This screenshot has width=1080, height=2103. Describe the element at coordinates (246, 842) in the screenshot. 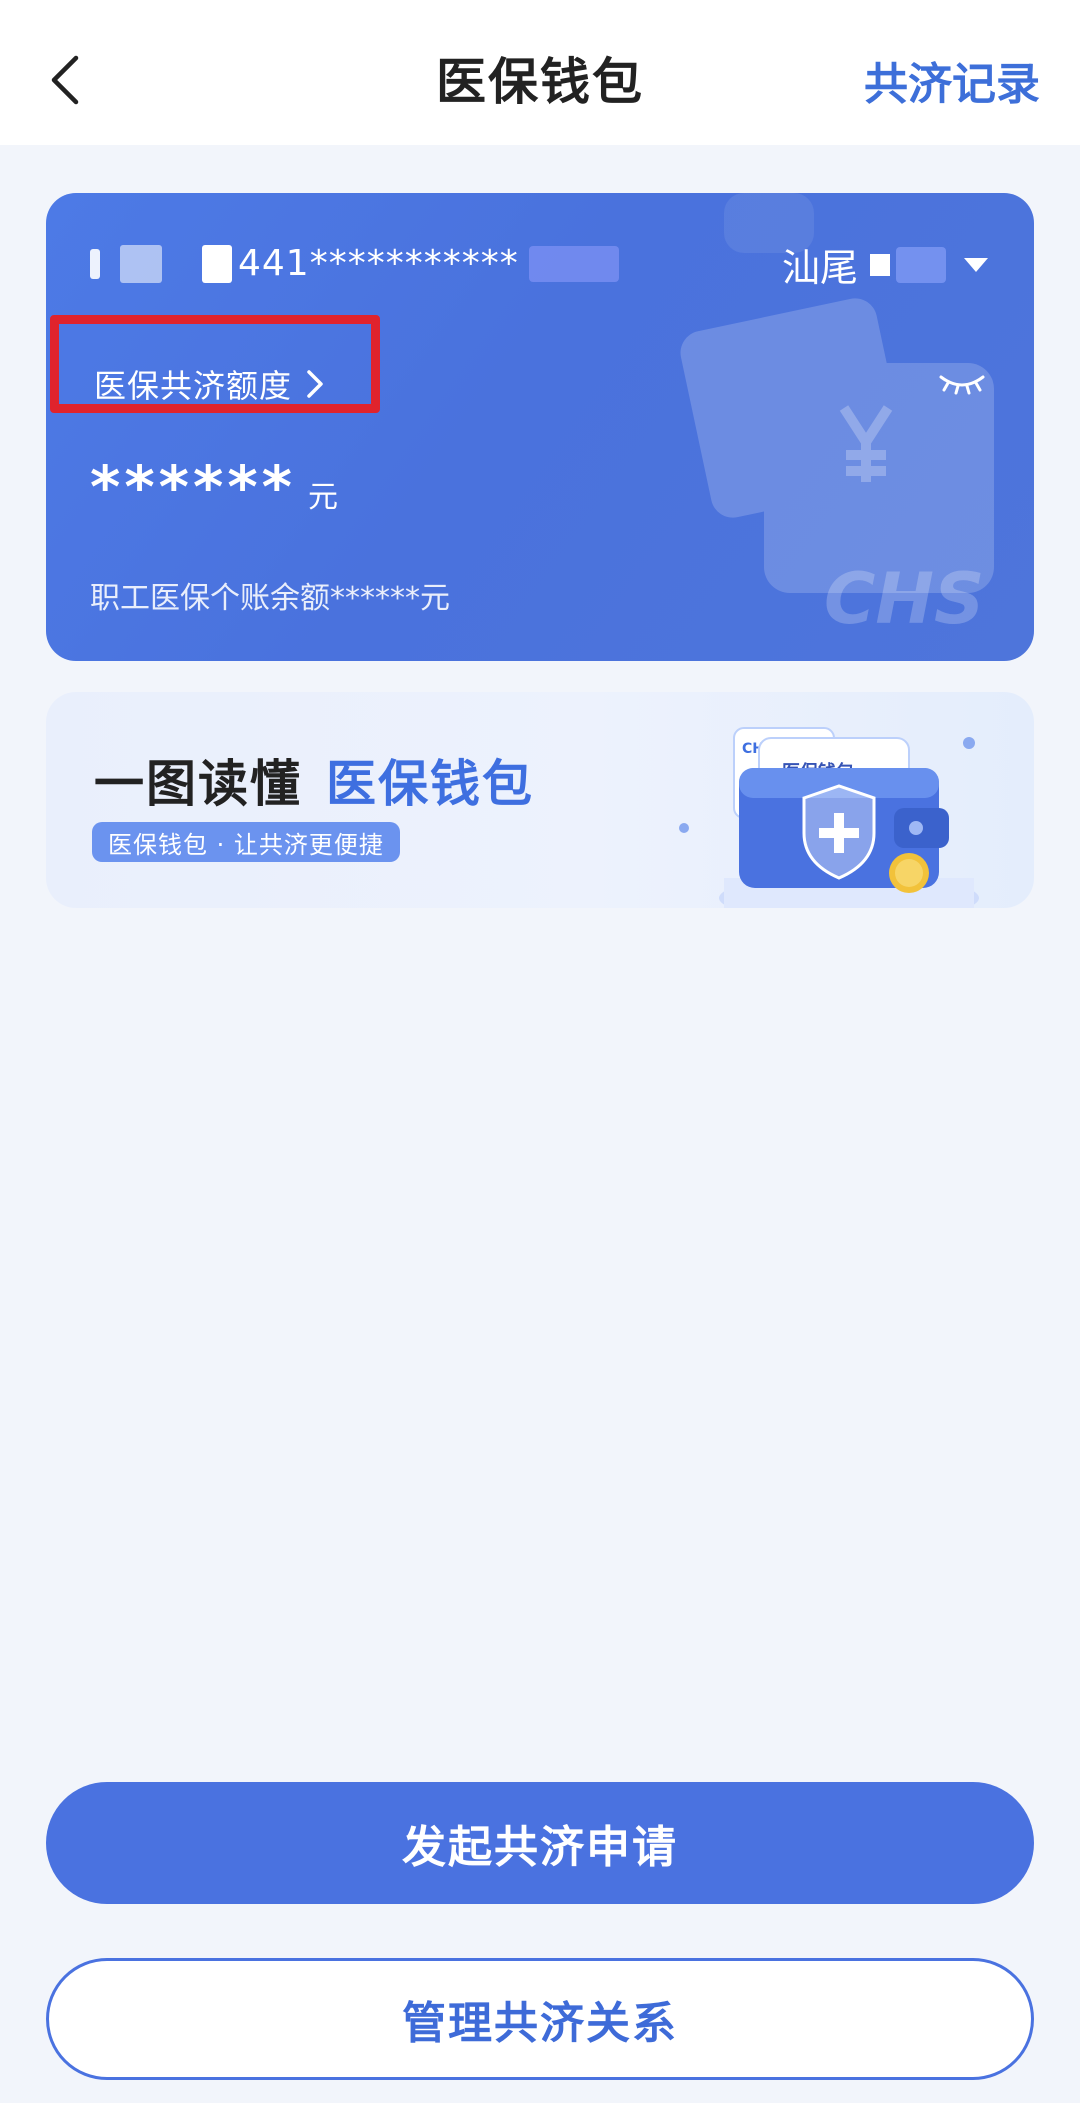

I see `banner-subtitle-pill: 医保钱包 · 让共济更便捷` at that location.